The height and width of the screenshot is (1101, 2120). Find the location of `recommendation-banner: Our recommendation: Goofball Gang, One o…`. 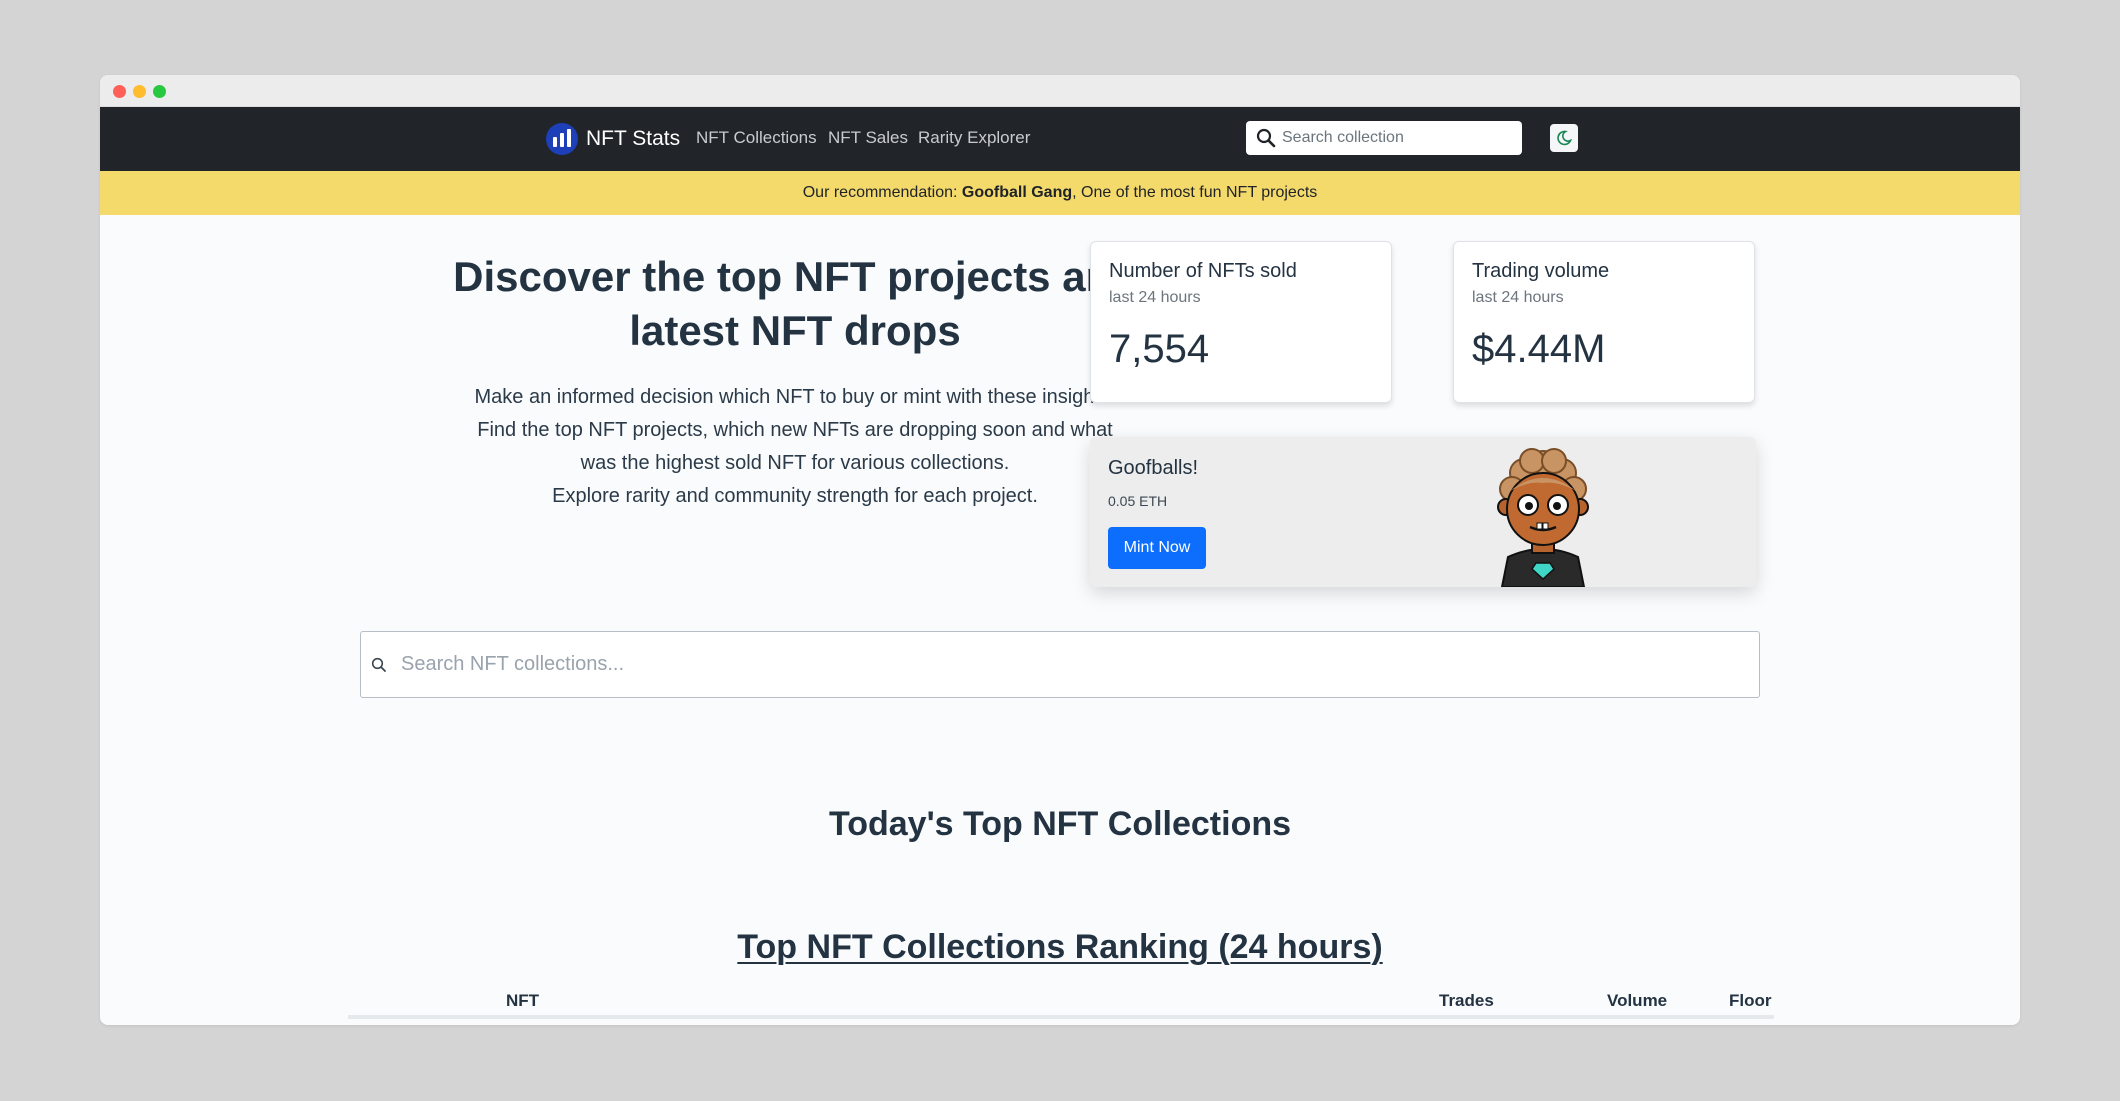

recommendation-banner: Our recommendation: Goofball Gang, One o… is located at coordinates (1060, 193).